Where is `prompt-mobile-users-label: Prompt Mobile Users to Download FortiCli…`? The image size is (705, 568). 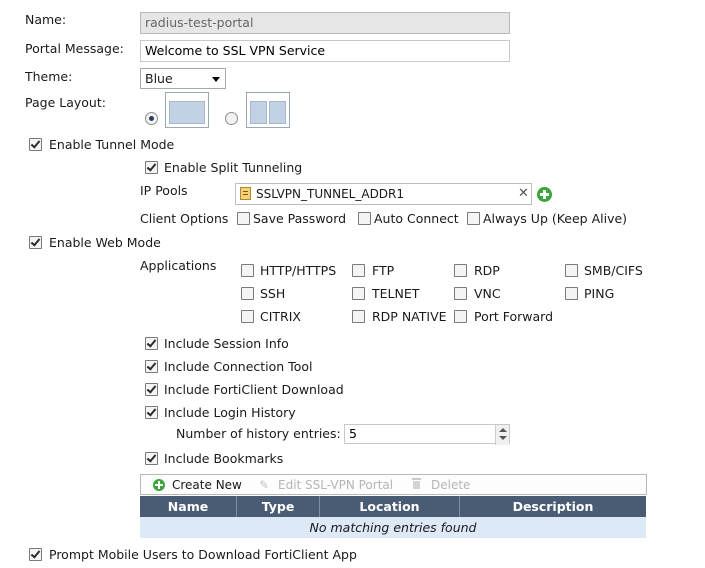
prompt-mobile-users-label: Prompt Mobile Users to Download FortiCli… is located at coordinates (203, 554).